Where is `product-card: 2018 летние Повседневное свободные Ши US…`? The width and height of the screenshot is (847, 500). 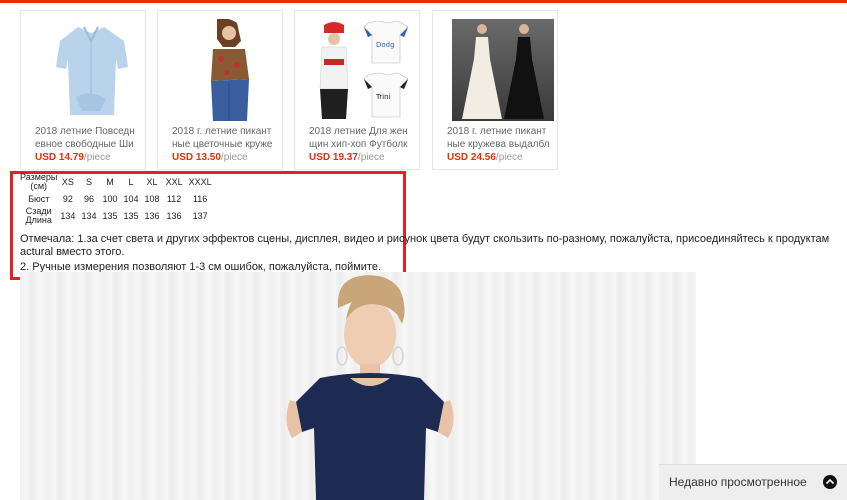
product-card: 2018 летние Повседневное свободные Ши US… is located at coordinates (83, 90).